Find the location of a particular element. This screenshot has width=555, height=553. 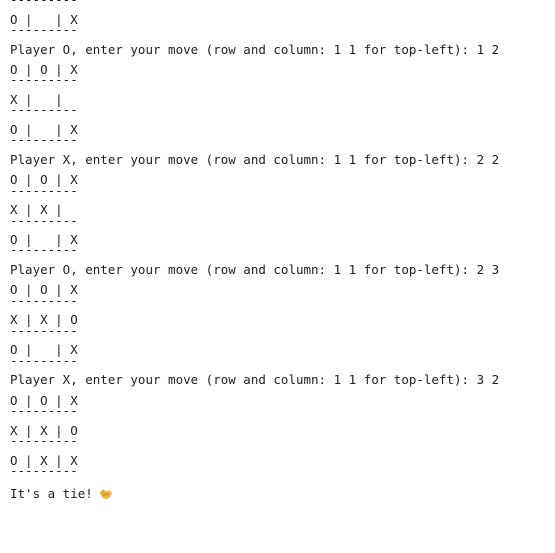

handshake-icon is located at coordinates (106, 492).